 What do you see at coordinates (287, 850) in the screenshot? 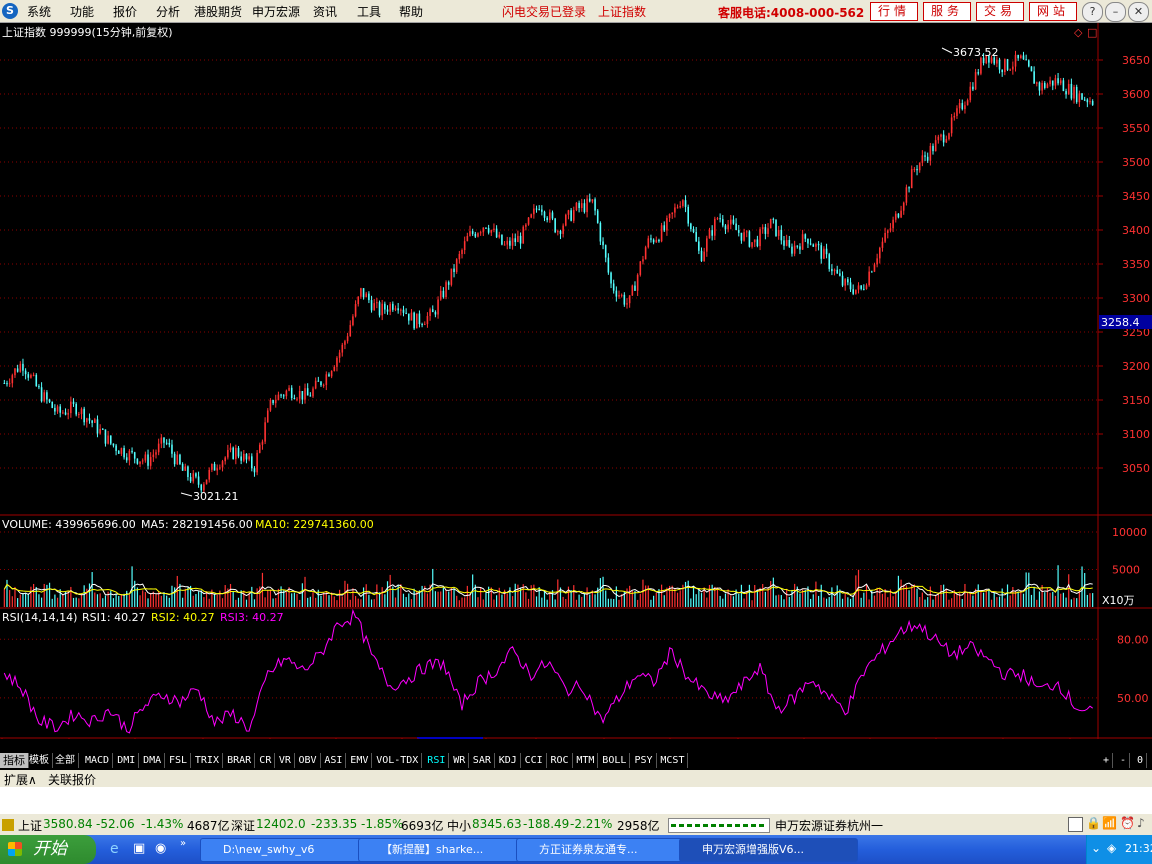
I see `task-folder: D:\new_swhy_v6` at bounding box center [287, 850].